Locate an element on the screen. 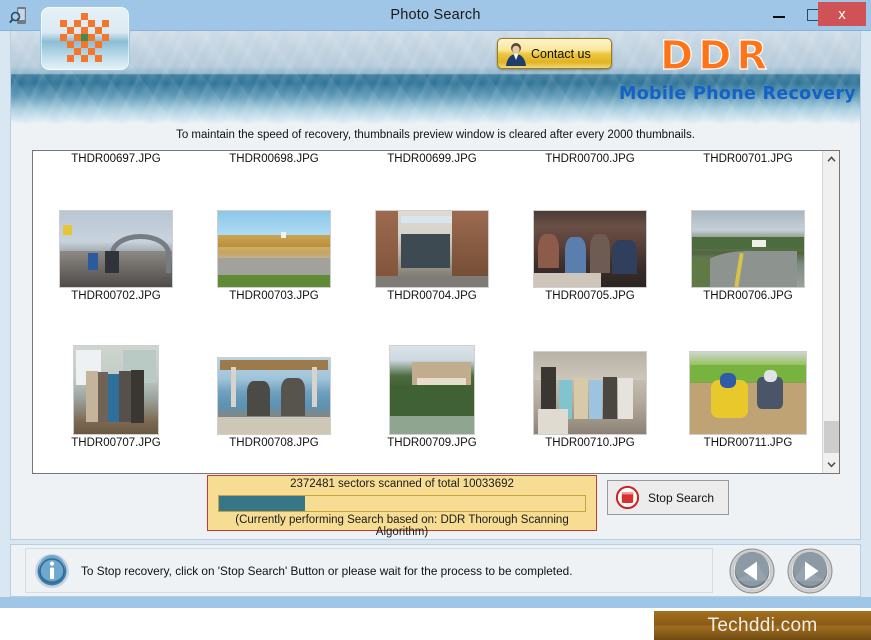  progress-bar is located at coordinates (402, 503).